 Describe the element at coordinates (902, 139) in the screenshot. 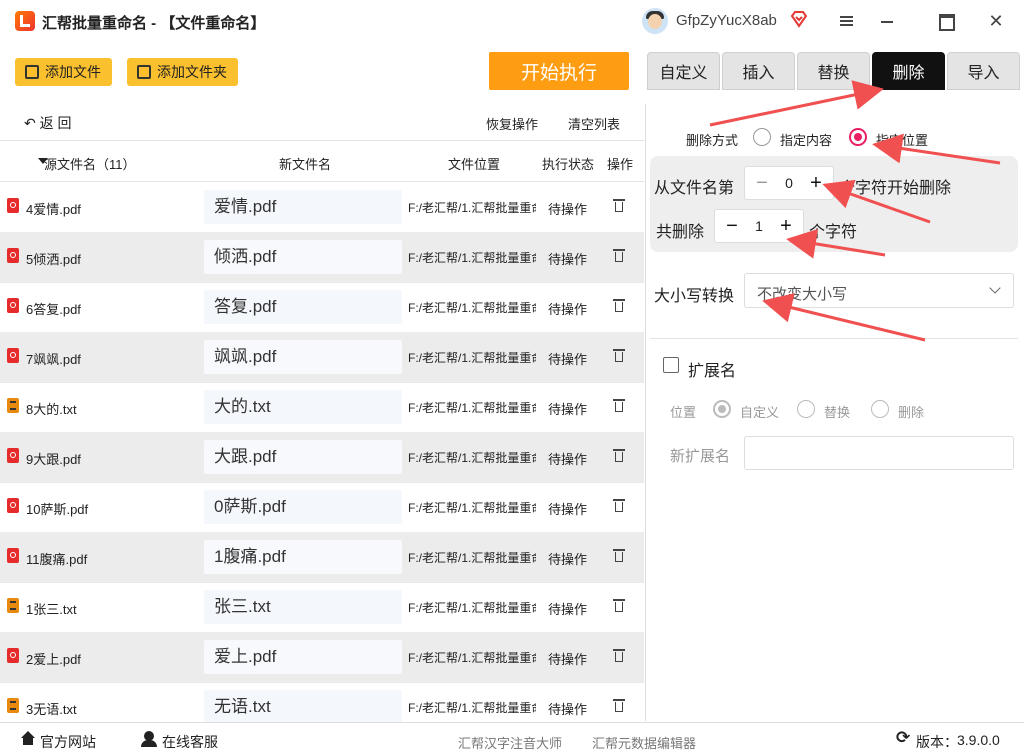

I see `radio-by-position-label: 指定位置` at that location.